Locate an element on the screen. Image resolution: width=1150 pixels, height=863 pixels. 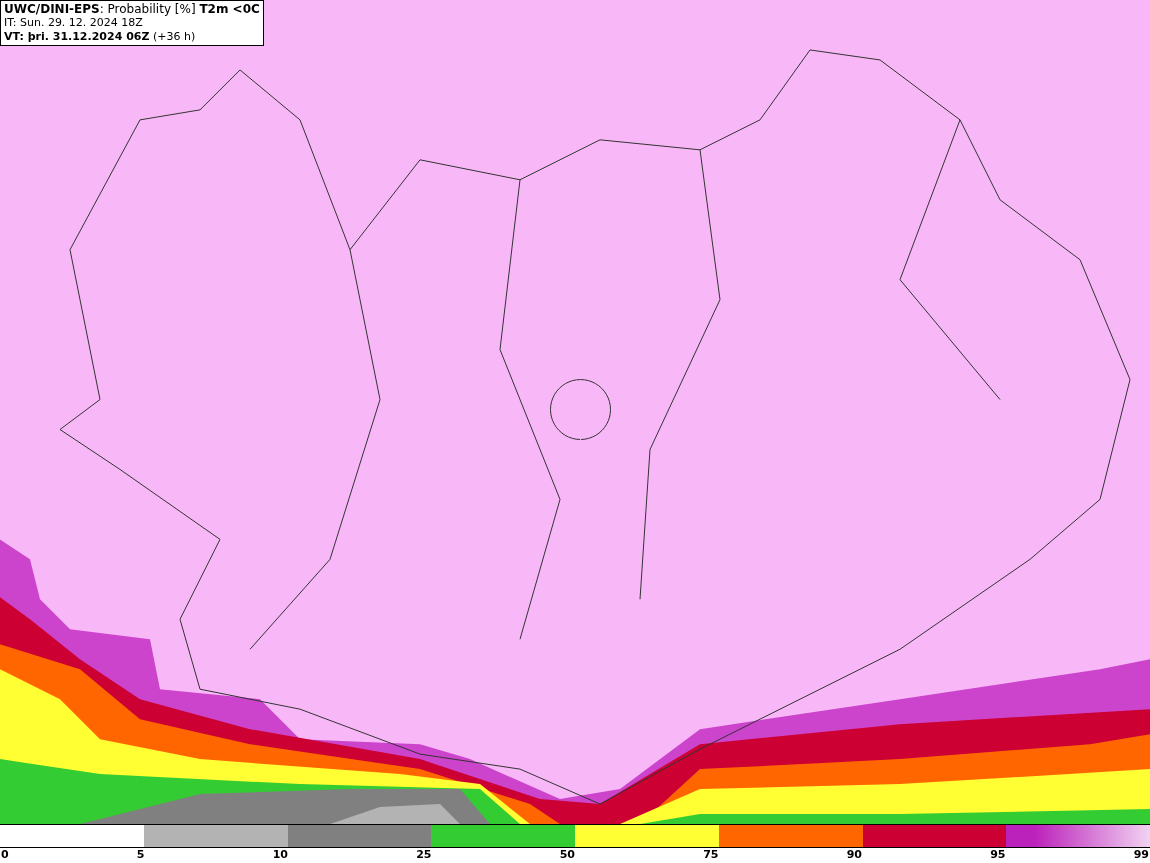
scale-label: 0 is located at coordinates (5, 855).